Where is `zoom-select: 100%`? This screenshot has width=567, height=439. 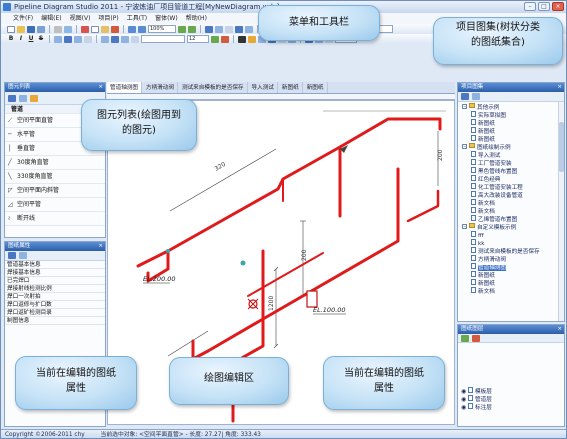
zoom-select: 100% is located at coordinates (162, 29).